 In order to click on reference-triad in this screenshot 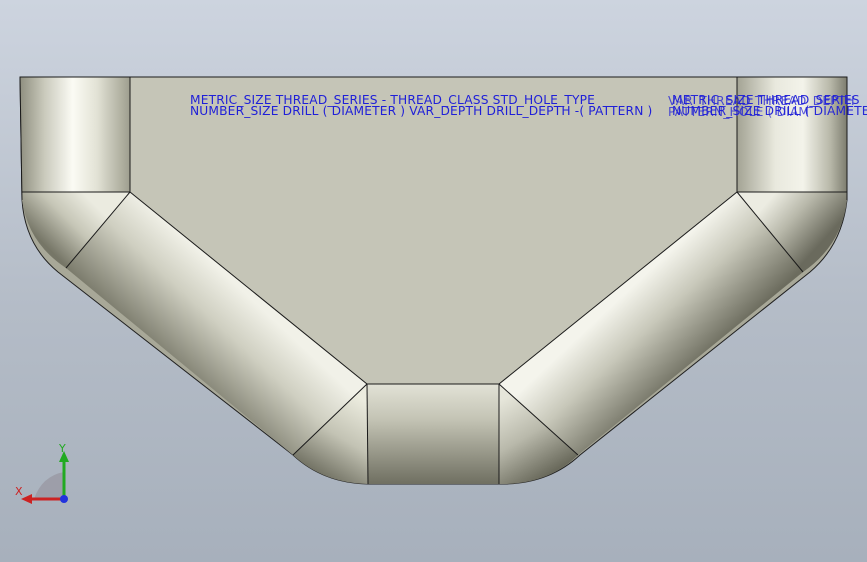, I will do `click(45, 477)`.